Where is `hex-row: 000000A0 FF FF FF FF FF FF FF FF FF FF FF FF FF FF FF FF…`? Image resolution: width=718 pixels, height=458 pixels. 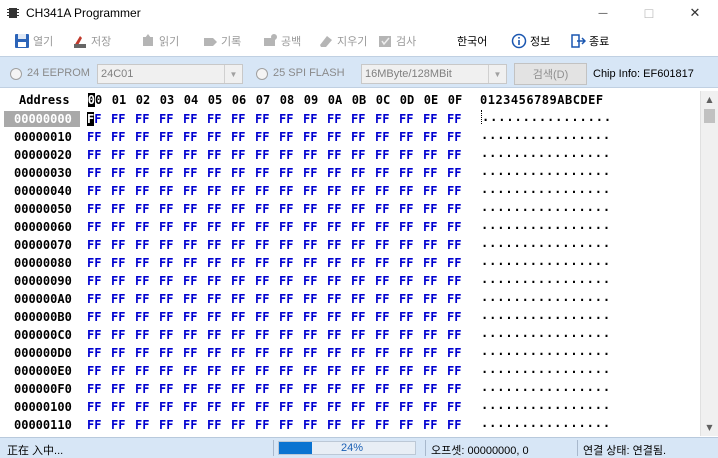
hex-row: 000000A0 FF FF FF FF FF FF FF FF FF FF FF FF FF FF FF FF… is located at coordinates (350, 299).